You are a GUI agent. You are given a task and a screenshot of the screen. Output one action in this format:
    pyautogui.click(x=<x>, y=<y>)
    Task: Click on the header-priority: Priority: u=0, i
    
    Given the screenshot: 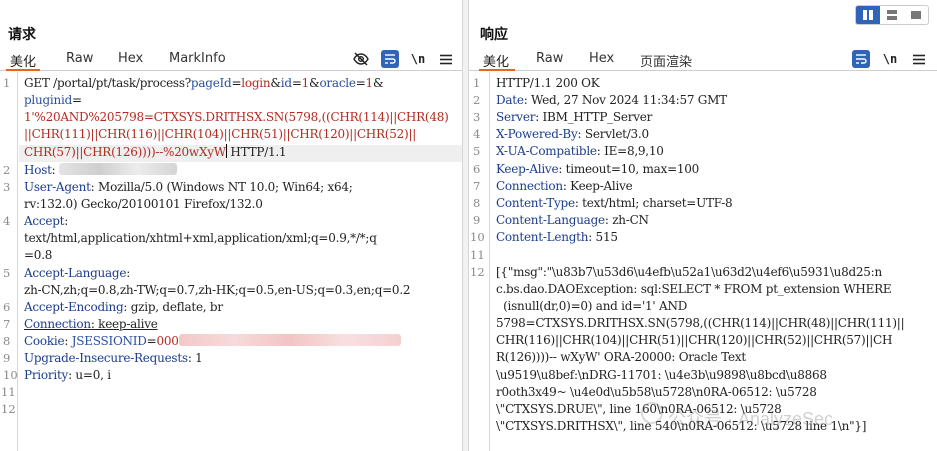 What is the action you would take?
    pyautogui.click(x=67, y=375)
    